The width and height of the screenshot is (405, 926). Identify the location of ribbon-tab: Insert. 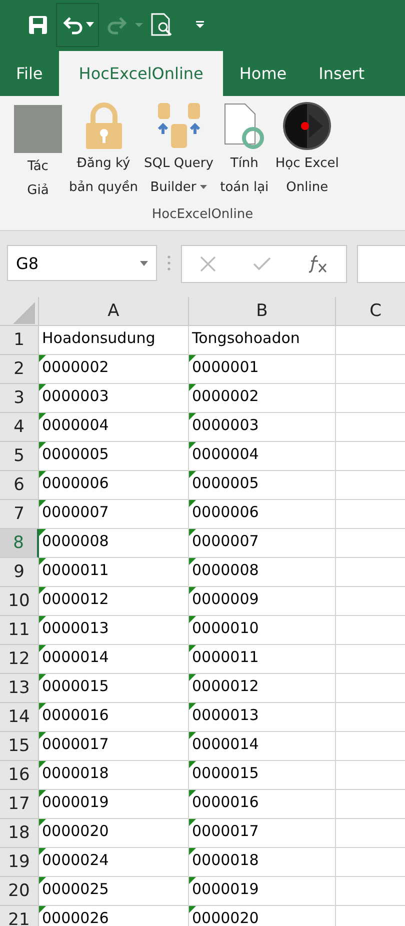
(341, 73).